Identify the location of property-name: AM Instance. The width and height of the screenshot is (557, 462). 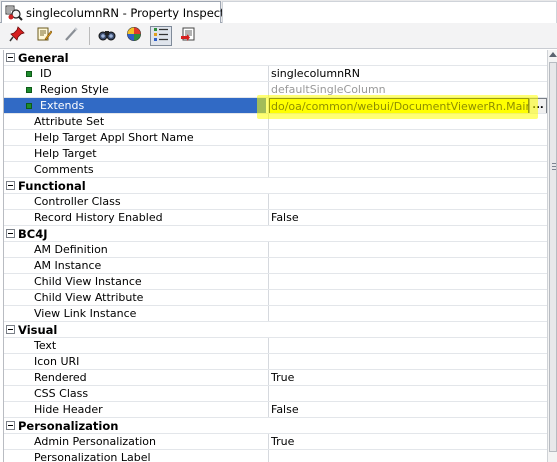
(68, 265).